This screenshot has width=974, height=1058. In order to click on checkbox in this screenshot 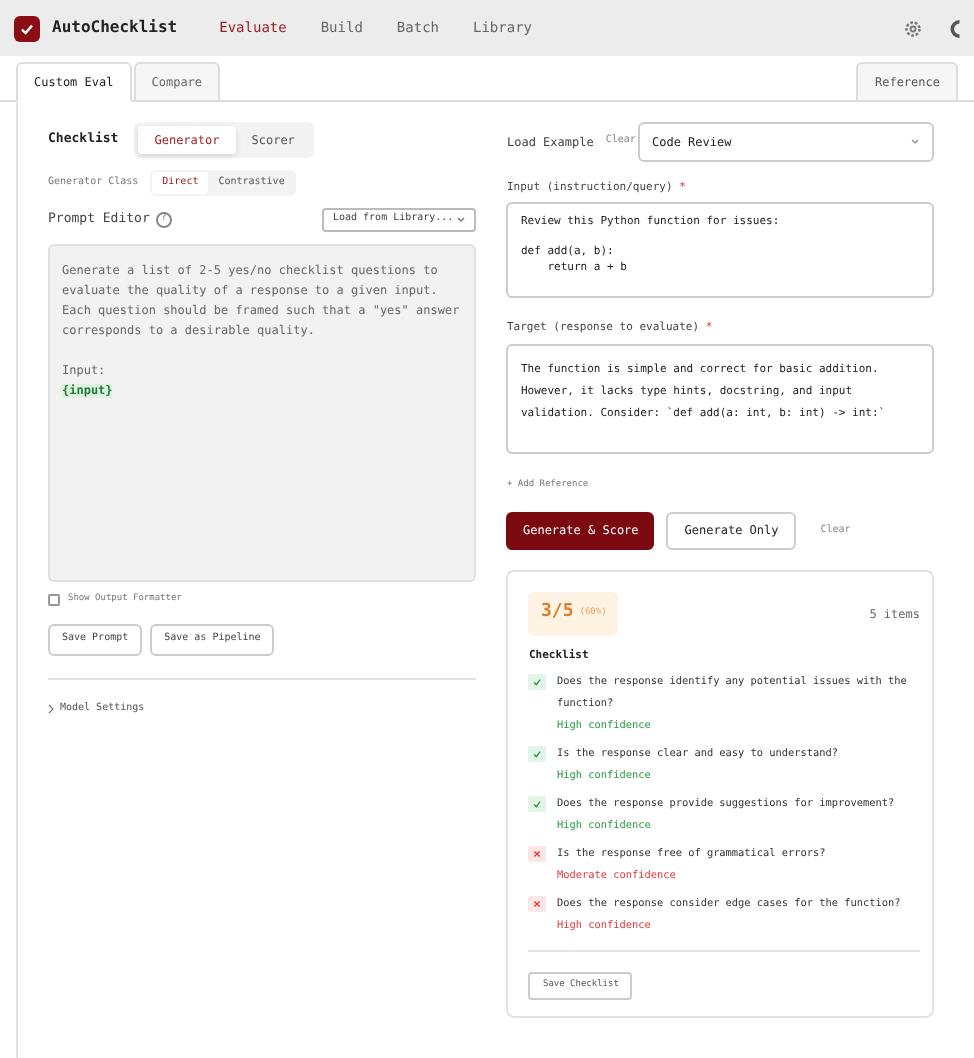, I will do `click(54, 600)`.